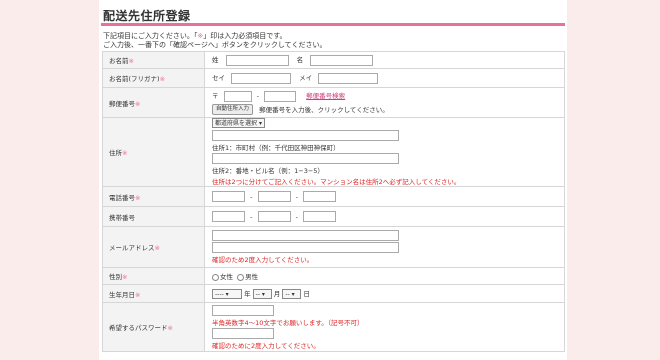  Describe the element at coordinates (243, 310) in the screenshot. I see `password-input` at that location.